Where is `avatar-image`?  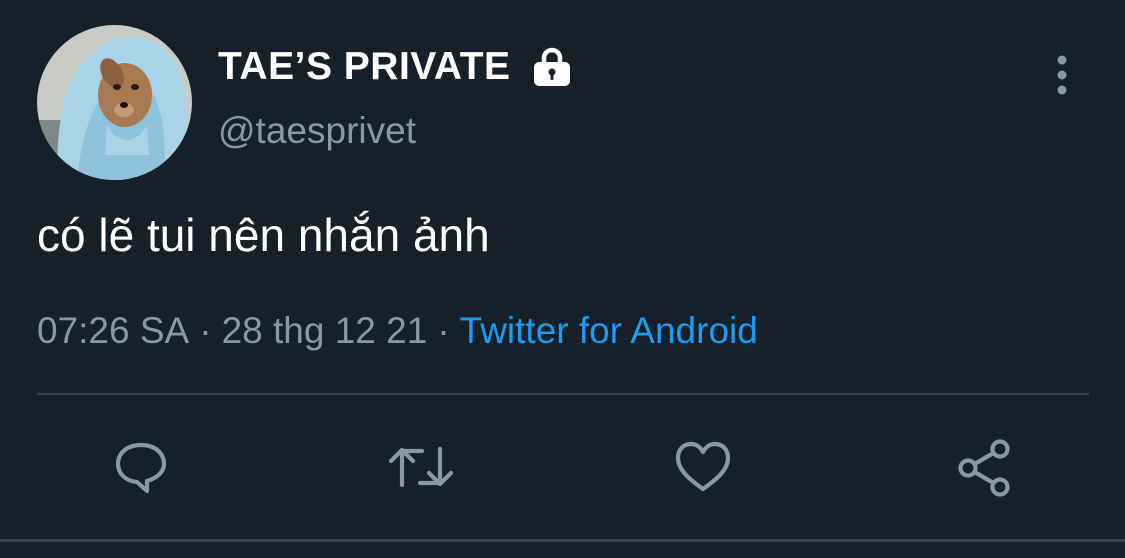 avatar-image is located at coordinates (114, 102).